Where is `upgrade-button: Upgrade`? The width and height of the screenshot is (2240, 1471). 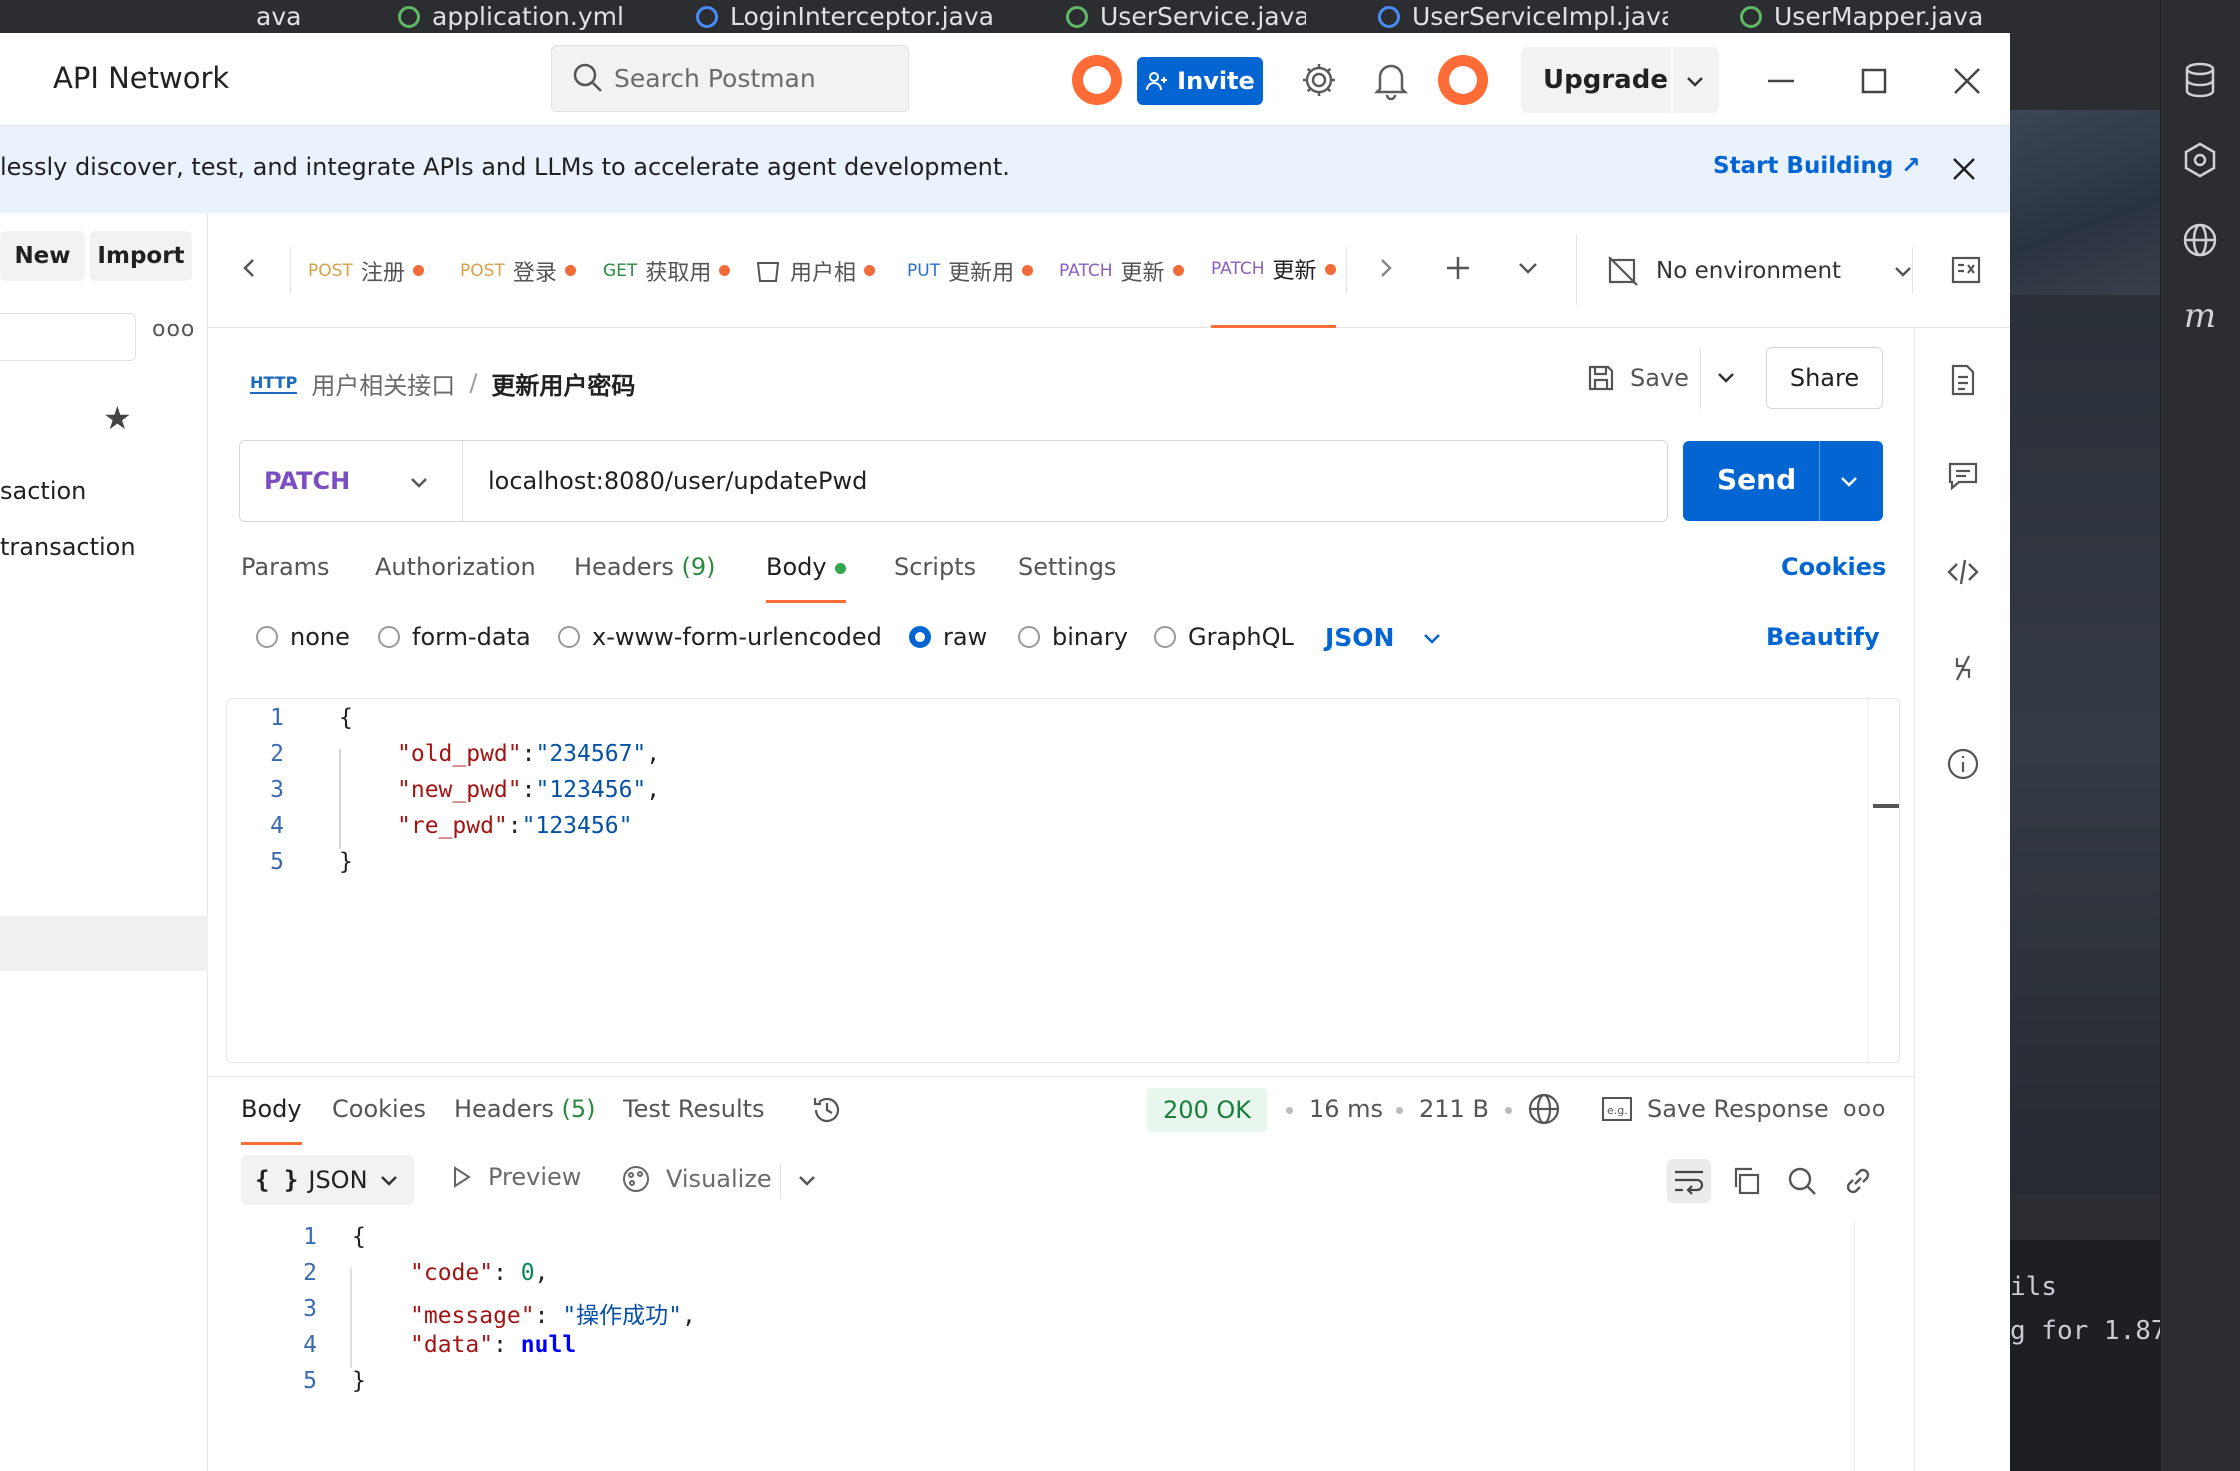
upgrade-button: Upgrade is located at coordinates (1620, 80).